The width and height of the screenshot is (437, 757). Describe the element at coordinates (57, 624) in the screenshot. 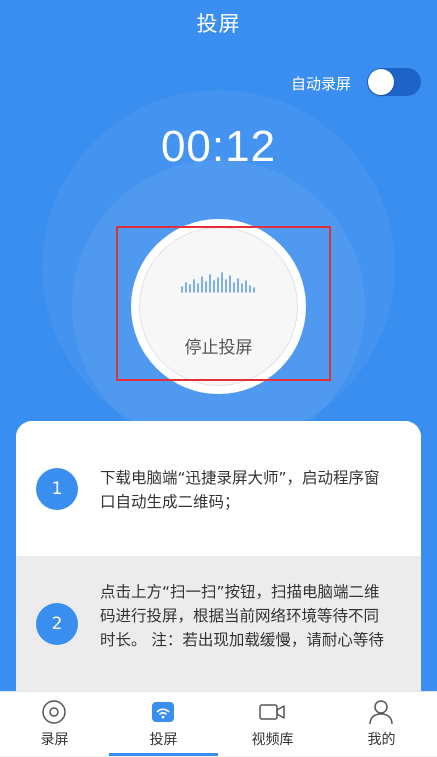

I see `step-number: 2` at that location.